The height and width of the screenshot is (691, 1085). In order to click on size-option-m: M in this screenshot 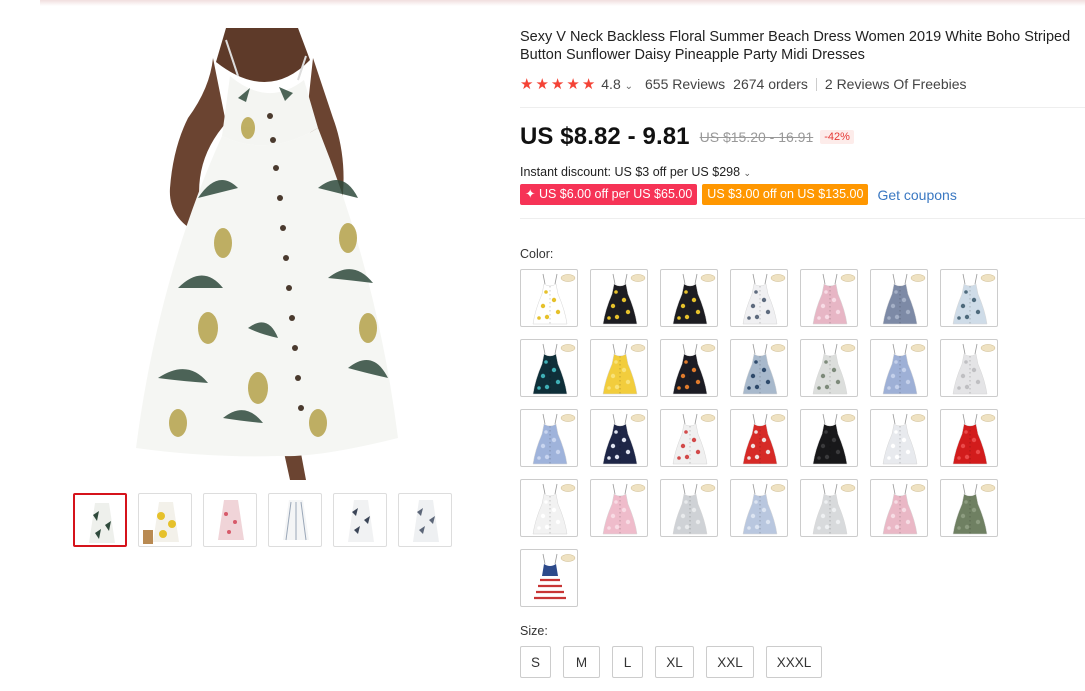, I will do `click(581, 662)`.